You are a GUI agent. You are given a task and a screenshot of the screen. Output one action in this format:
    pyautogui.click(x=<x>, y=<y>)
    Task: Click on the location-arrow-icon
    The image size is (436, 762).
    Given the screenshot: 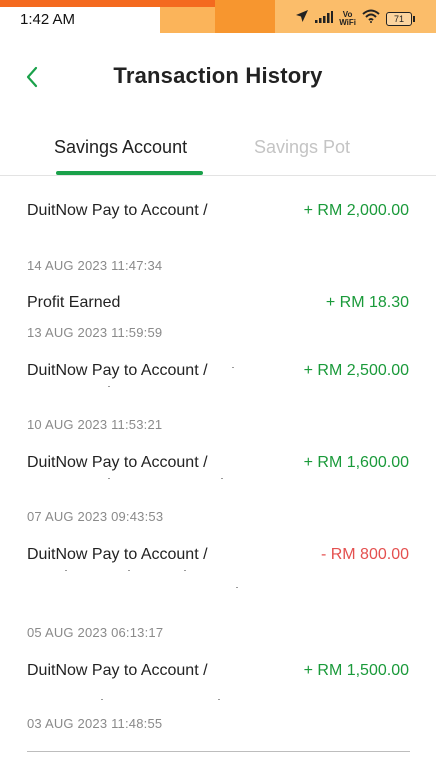 What is the action you would take?
    pyautogui.click(x=302, y=18)
    